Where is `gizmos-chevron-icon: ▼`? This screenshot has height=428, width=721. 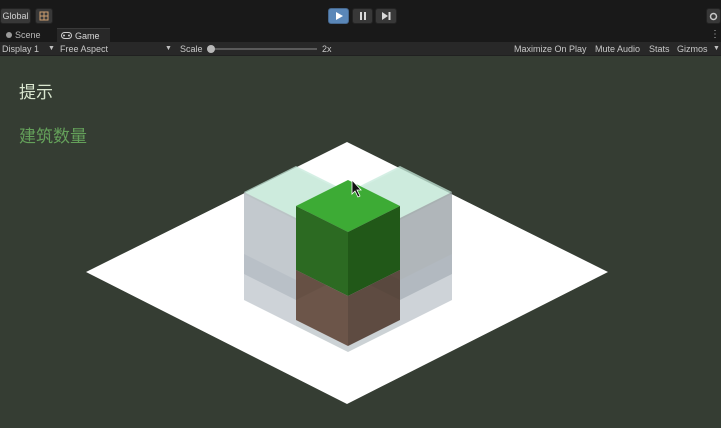
gizmos-chevron-icon: ▼ is located at coordinates (716, 49).